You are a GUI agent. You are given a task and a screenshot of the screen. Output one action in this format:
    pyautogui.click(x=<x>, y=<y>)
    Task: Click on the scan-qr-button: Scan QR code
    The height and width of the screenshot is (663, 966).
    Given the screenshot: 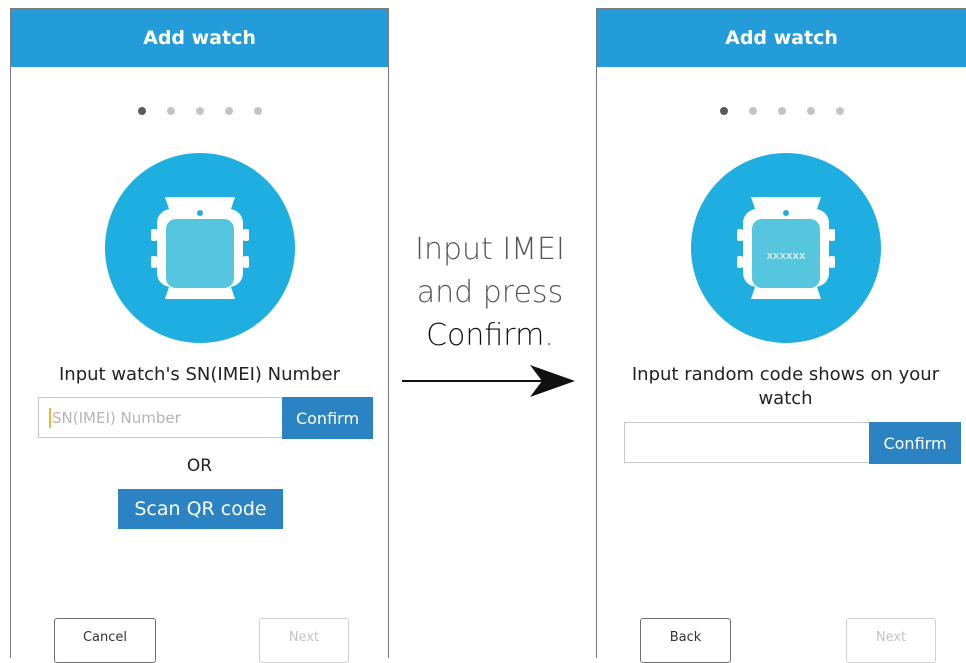 What is the action you would take?
    pyautogui.click(x=200, y=509)
    